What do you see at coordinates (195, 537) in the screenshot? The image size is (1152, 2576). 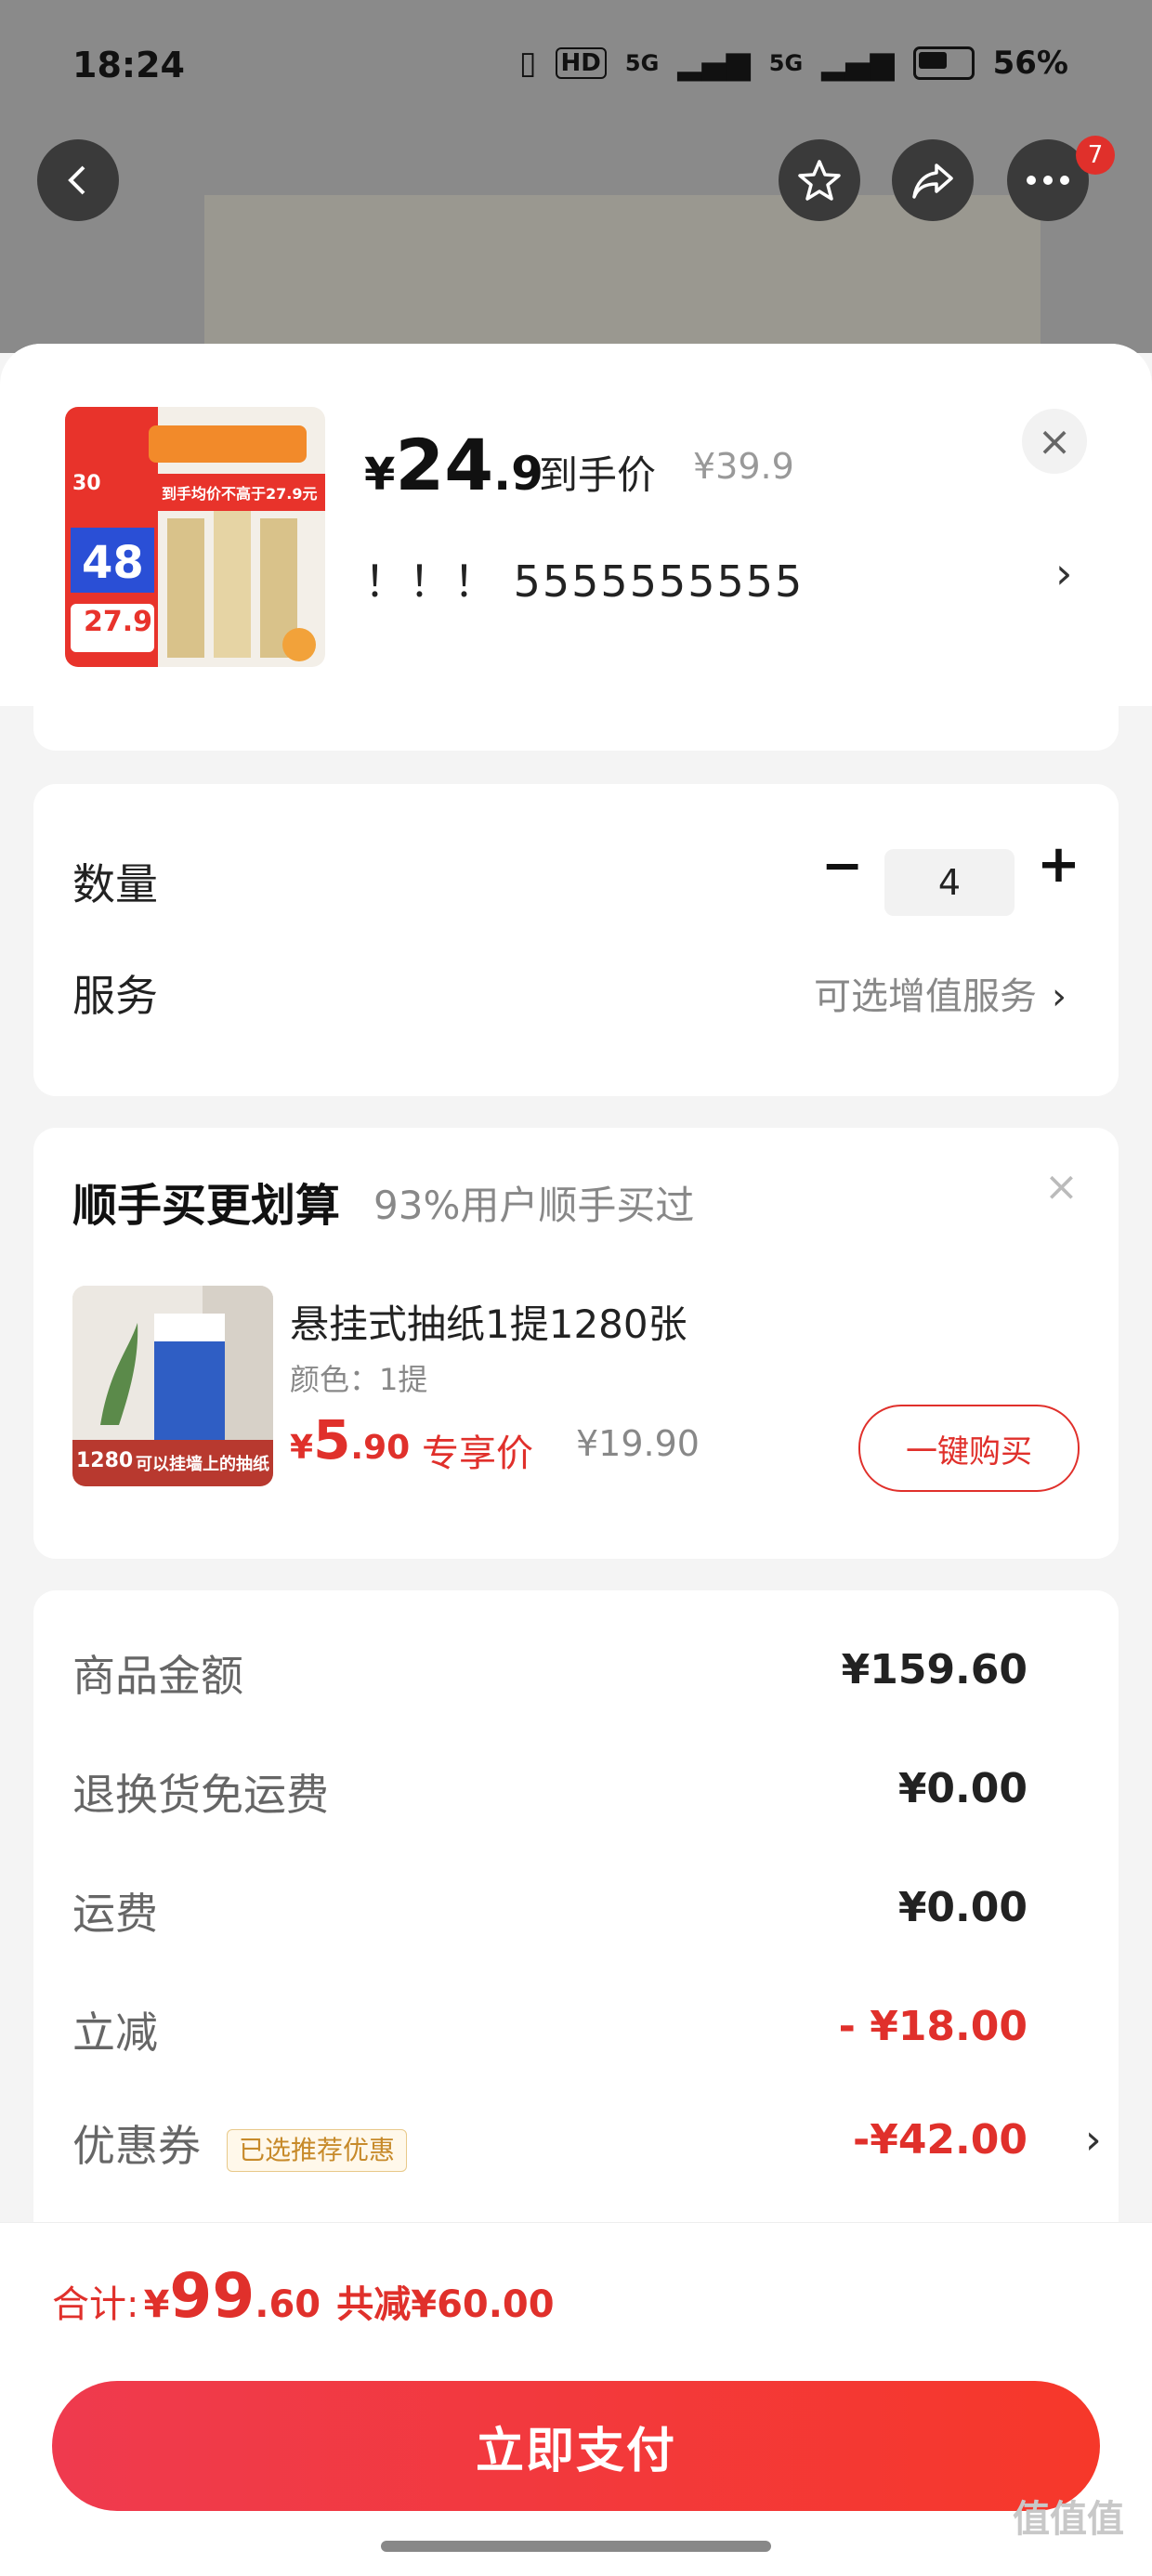 I see `product-thumbnail: 48 30 27.9 到手均价不高于27.9元` at bounding box center [195, 537].